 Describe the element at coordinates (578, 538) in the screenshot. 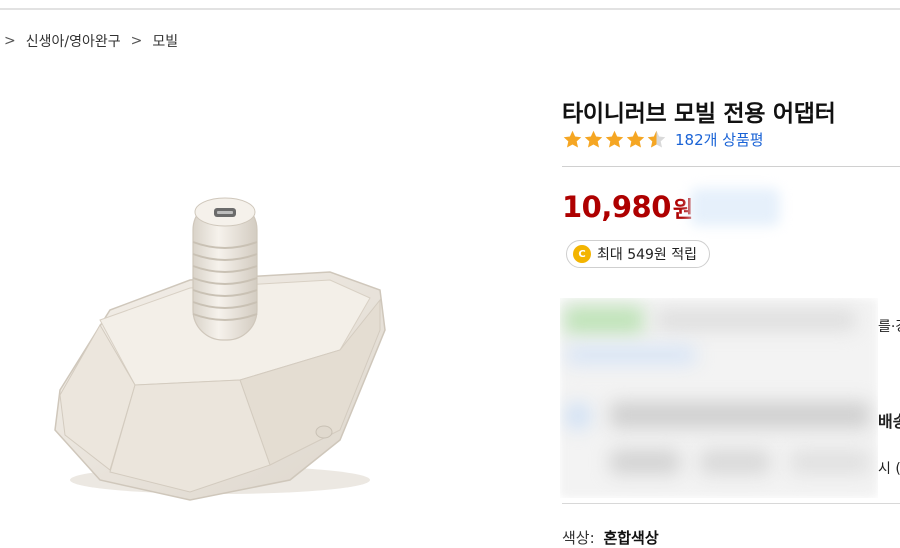

I see `option-key: 색상:` at that location.